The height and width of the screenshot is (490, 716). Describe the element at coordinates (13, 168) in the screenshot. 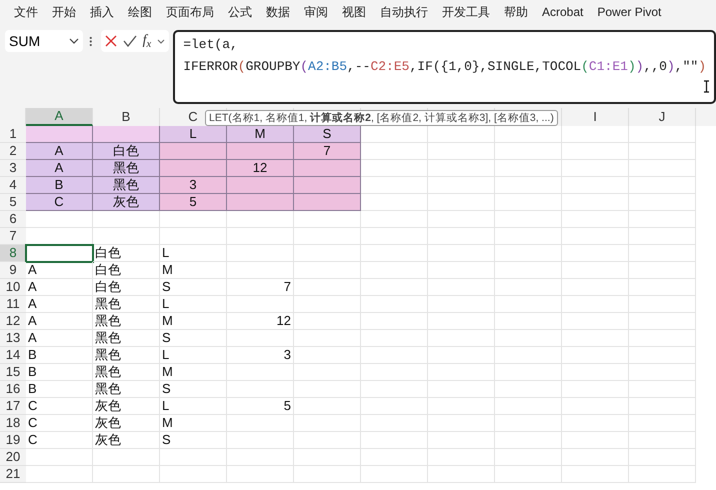

I see `row-header: 3` at that location.